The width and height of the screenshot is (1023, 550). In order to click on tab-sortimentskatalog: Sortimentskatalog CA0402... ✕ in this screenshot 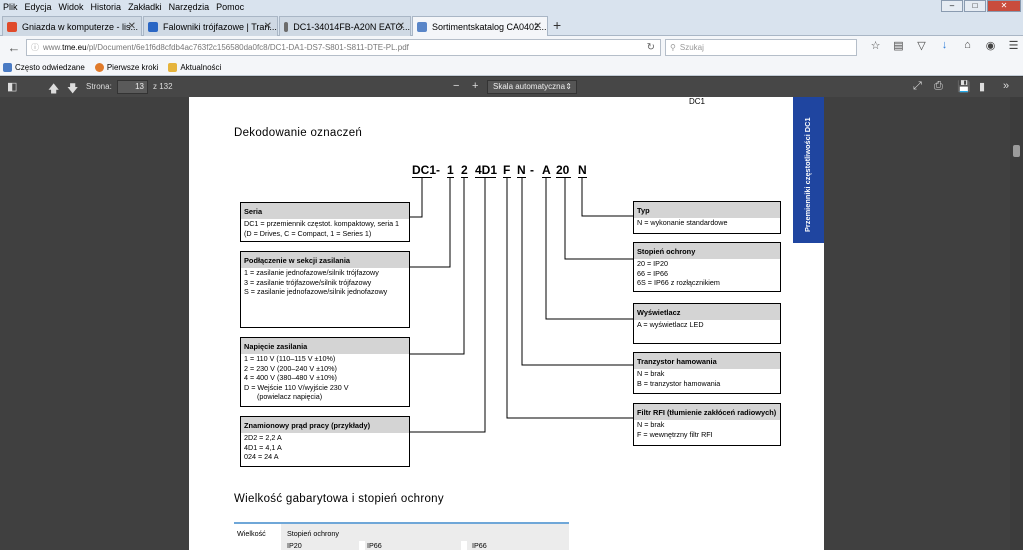, I will do `click(480, 26)`.